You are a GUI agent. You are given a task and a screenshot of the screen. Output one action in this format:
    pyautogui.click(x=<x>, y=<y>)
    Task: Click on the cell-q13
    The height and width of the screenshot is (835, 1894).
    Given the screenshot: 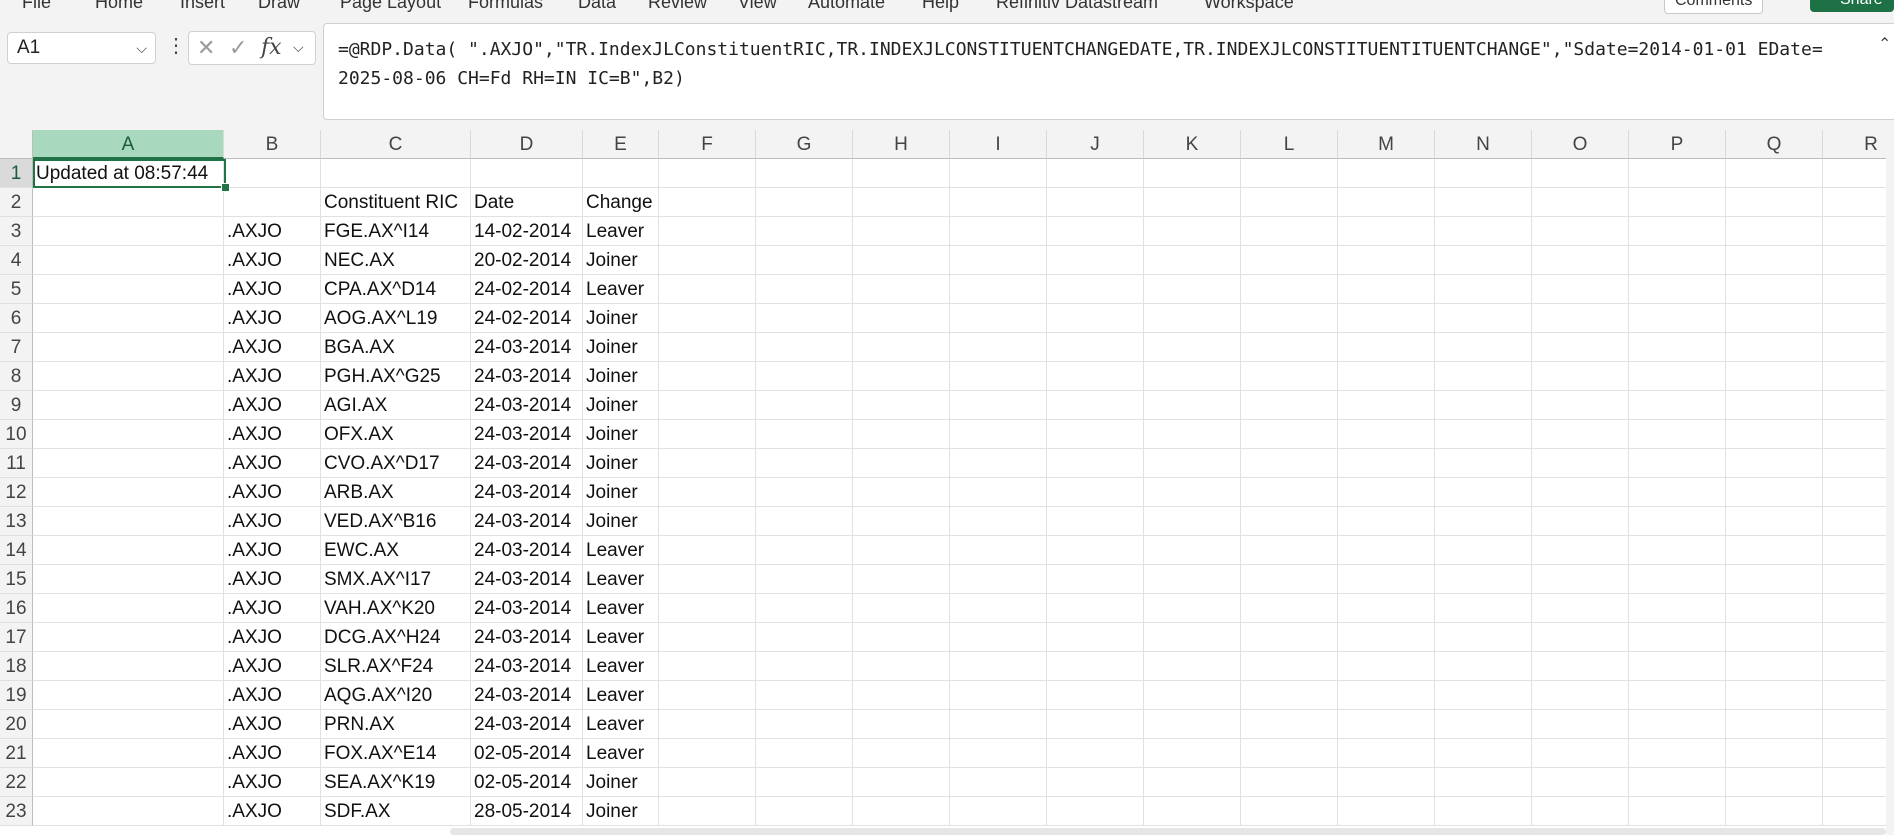 What is the action you would take?
    pyautogui.click(x=1774, y=521)
    